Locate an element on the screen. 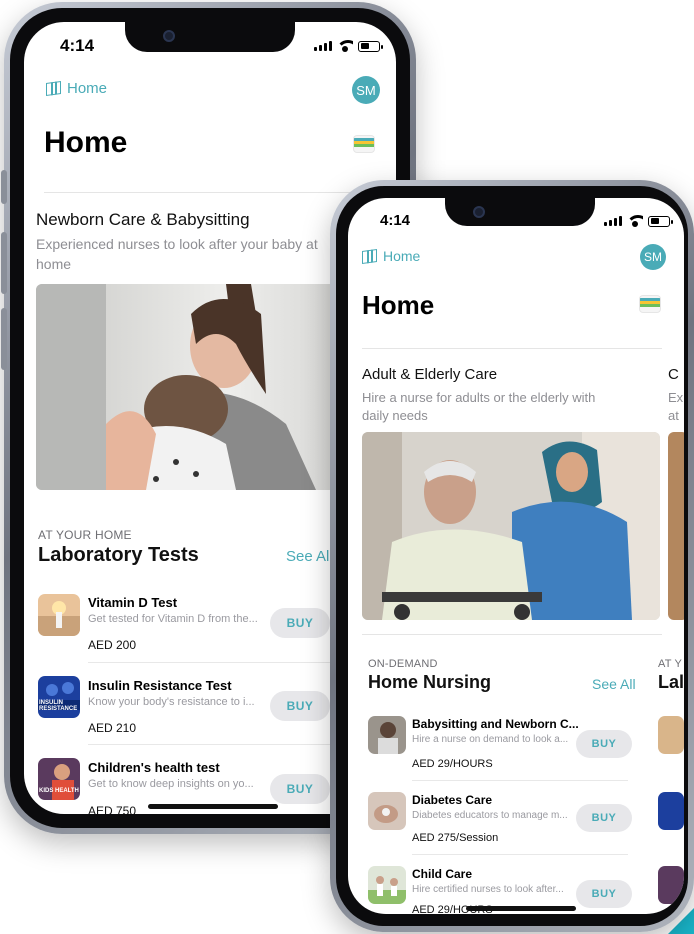 The image size is (694, 934). item-price: AED 29/HOURS is located at coordinates (452, 764).